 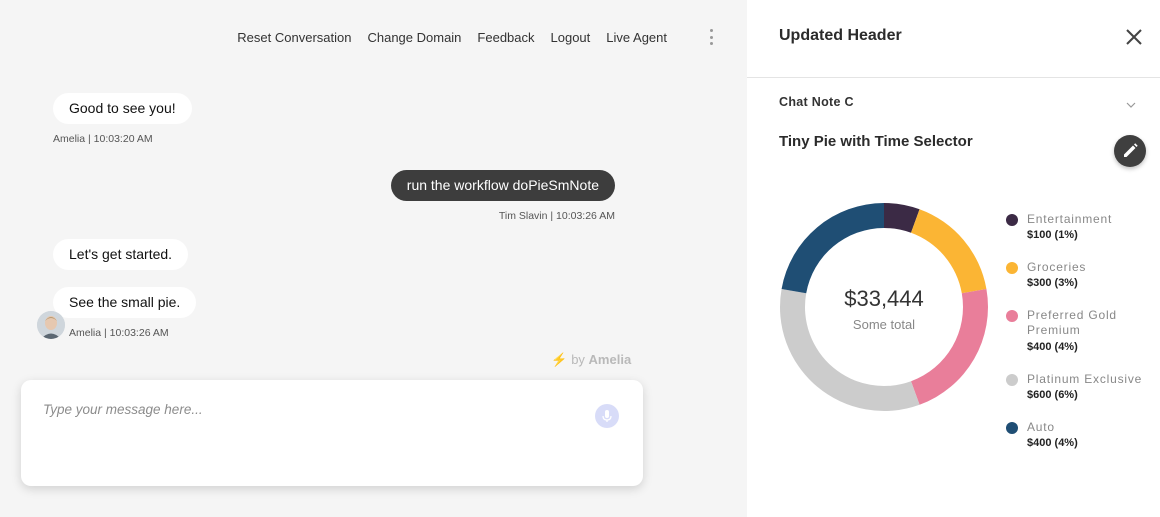 What do you see at coordinates (953, 77) in the screenshot?
I see `panel-divider` at bounding box center [953, 77].